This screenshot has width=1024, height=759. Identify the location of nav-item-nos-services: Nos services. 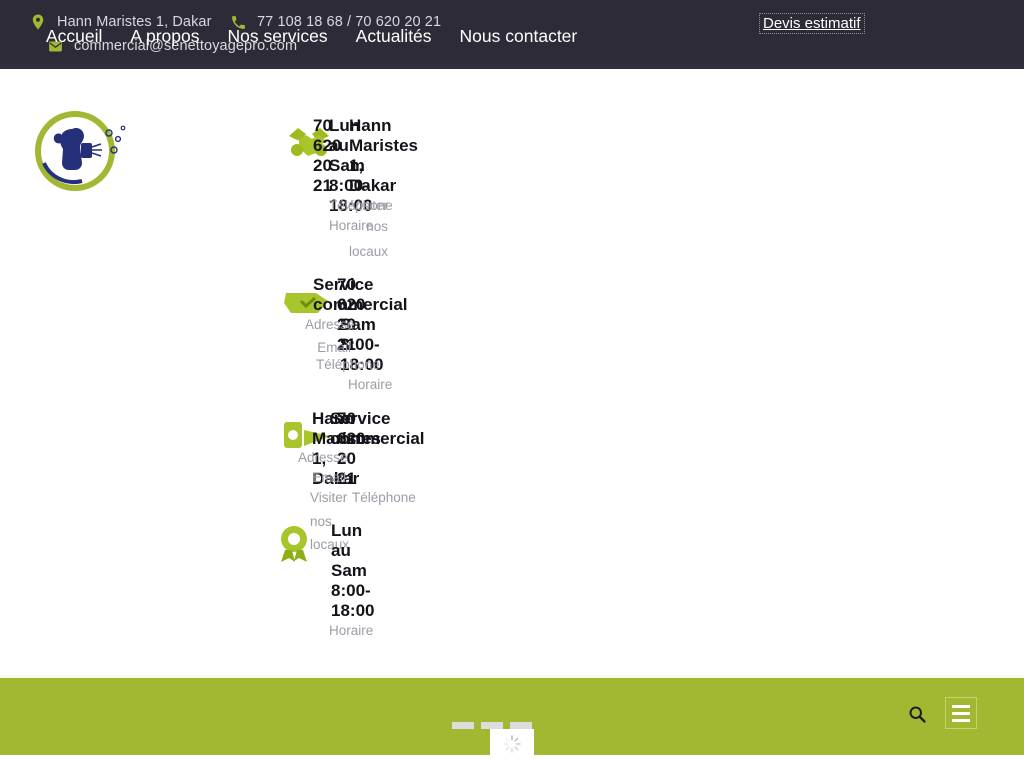
(278, 36).